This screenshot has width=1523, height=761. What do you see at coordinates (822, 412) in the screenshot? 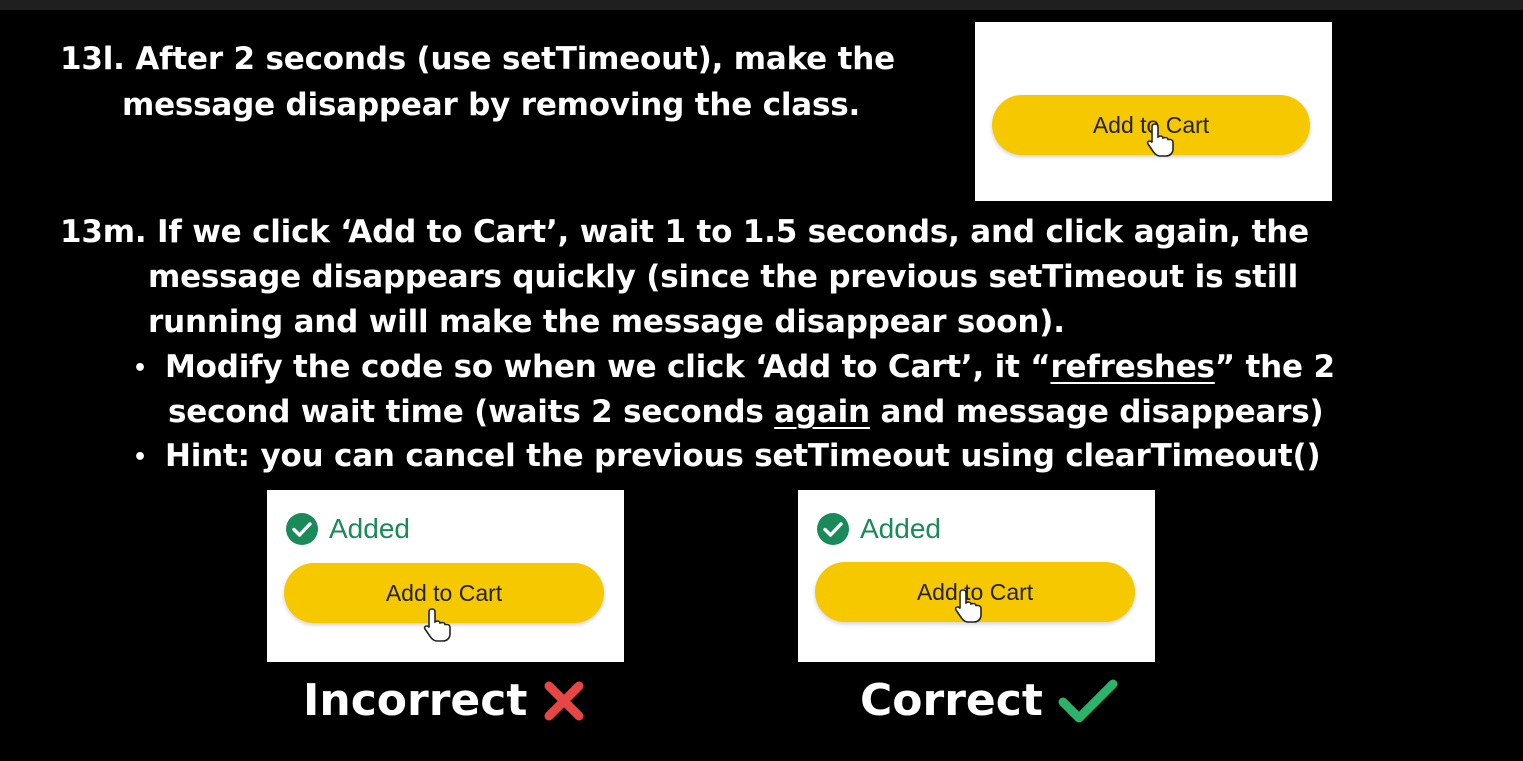
I see `again-underlined: again` at bounding box center [822, 412].